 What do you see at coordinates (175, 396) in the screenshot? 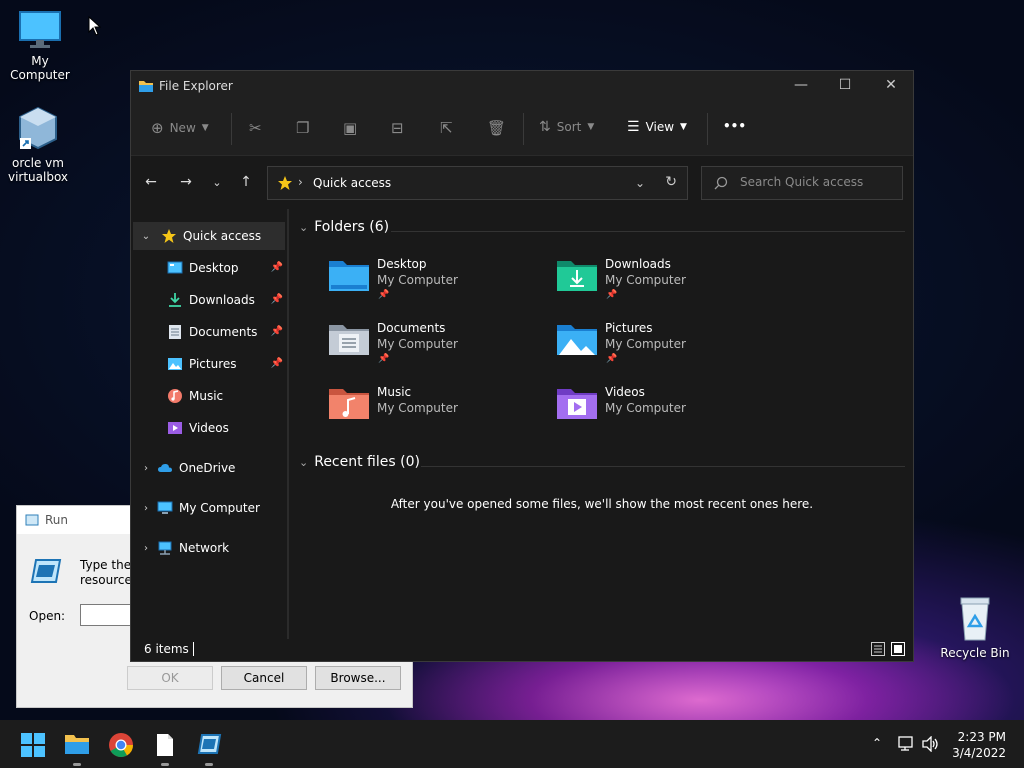
I see `music-icon` at bounding box center [175, 396].